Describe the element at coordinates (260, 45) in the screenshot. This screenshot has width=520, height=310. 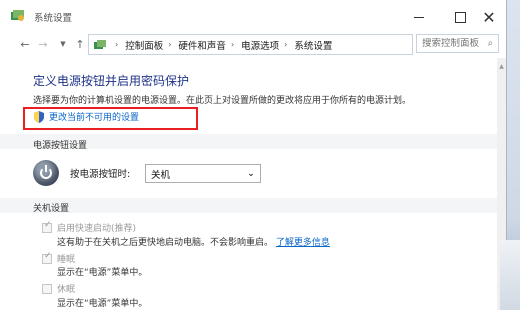
I see `breadcrumb-power-options: 电源选项` at that location.